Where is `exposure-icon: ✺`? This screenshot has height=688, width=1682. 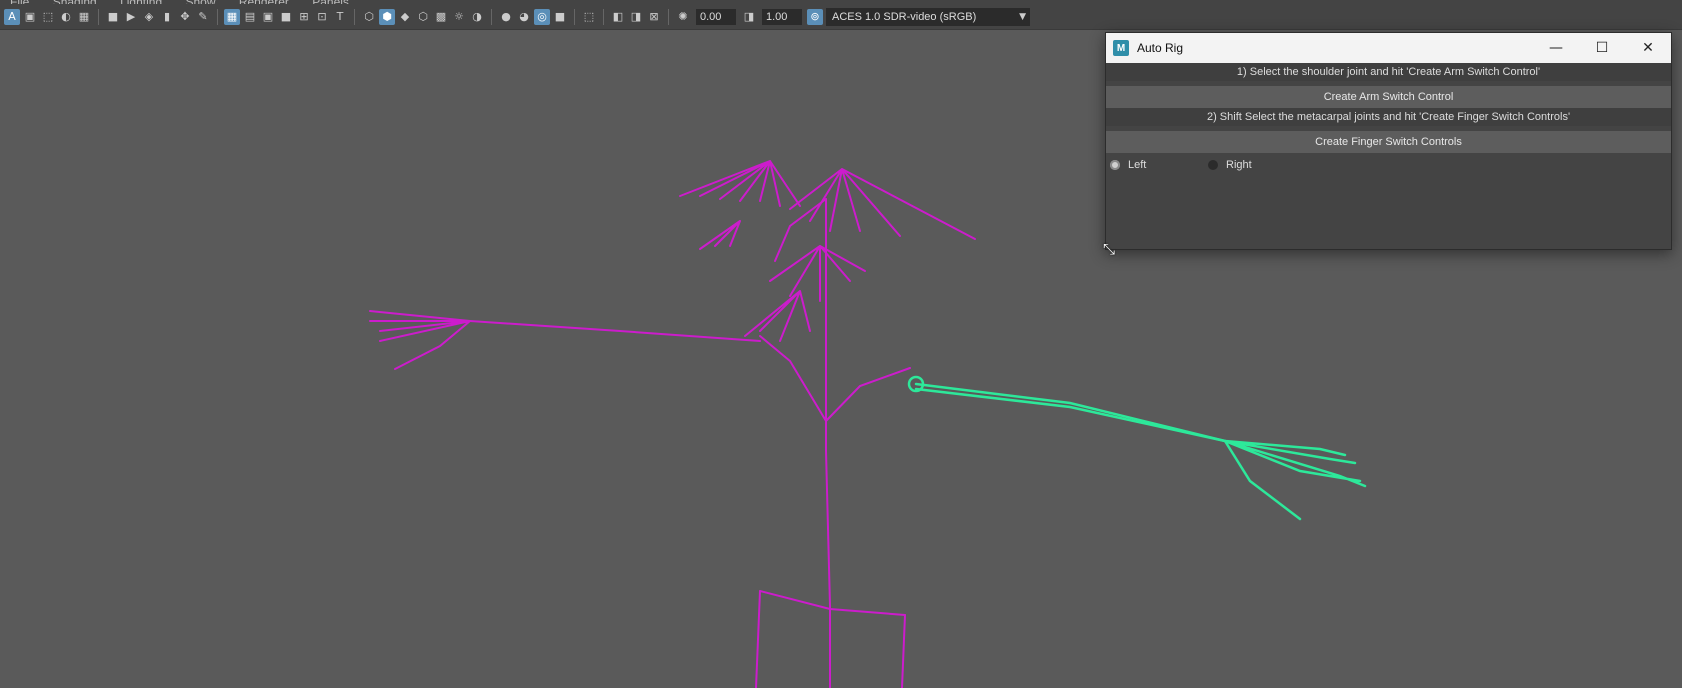
exposure-icon: ✺ is located at coordinates (683, 17).